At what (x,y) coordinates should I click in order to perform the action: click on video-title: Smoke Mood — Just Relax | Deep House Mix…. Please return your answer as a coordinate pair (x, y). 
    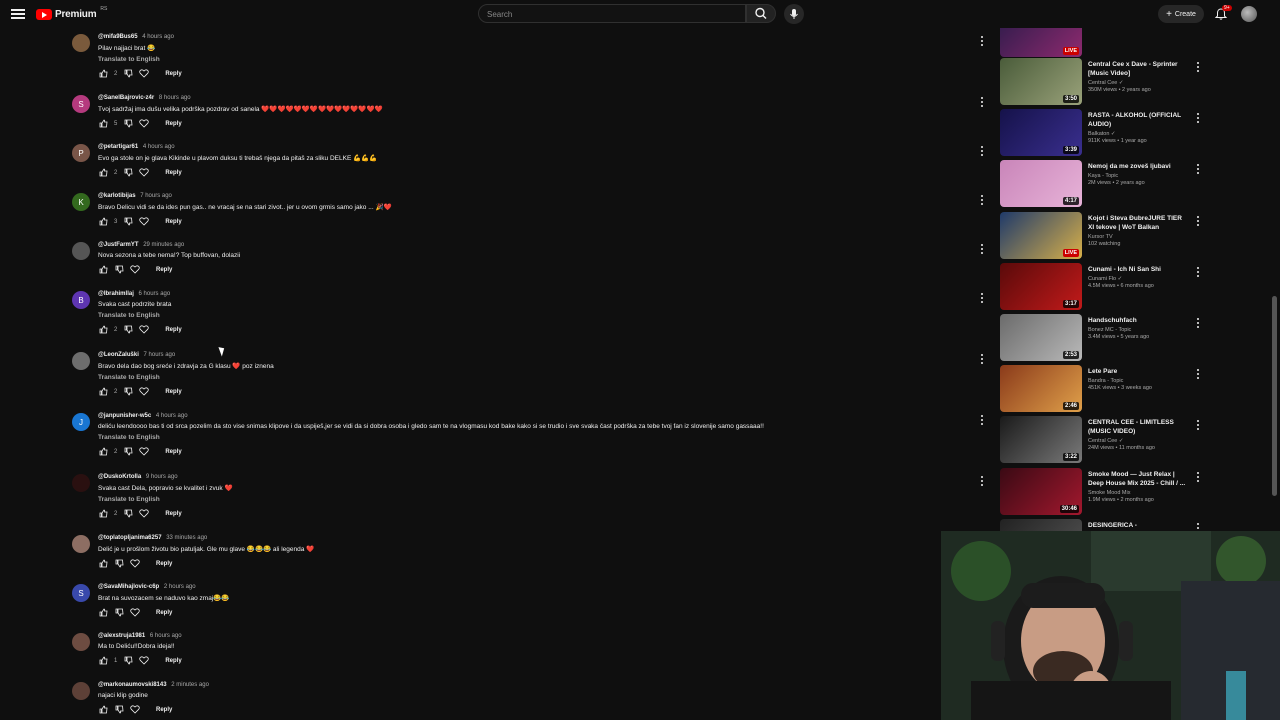
    Looking at the image, I should click on (1138, 479).